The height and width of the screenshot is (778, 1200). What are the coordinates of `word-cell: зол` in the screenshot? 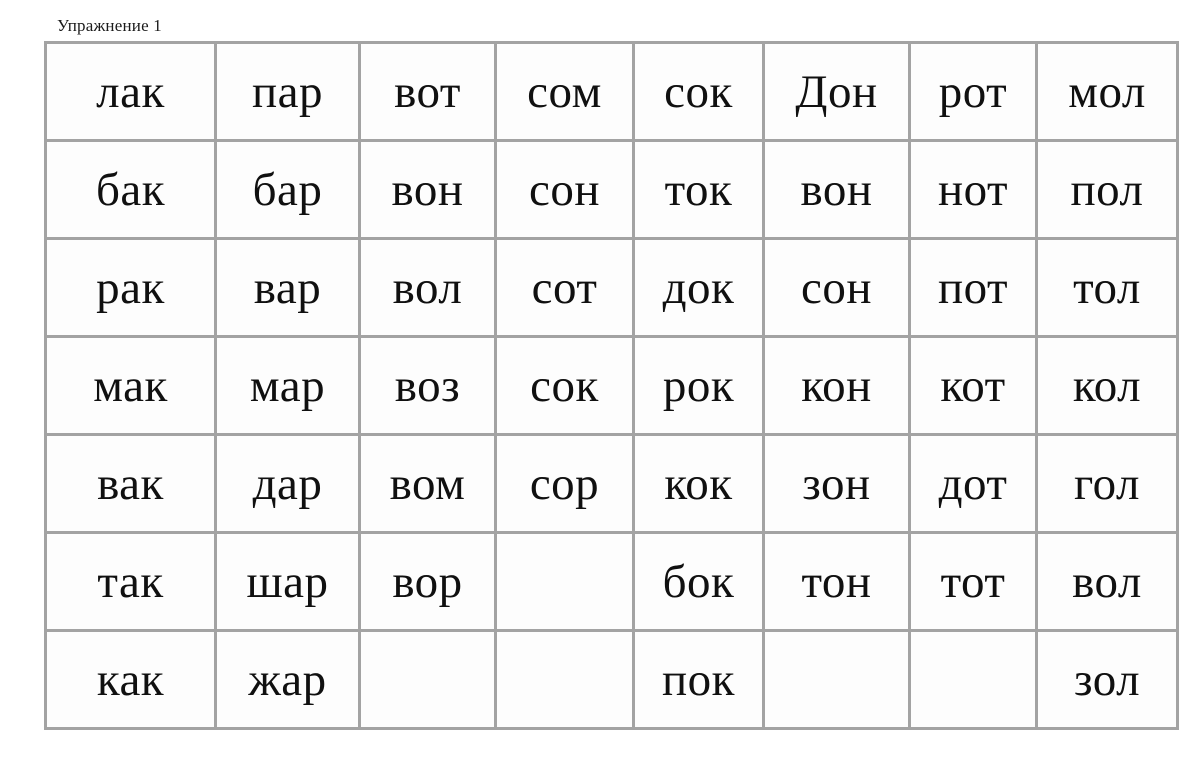 It's located at (1108, 681).